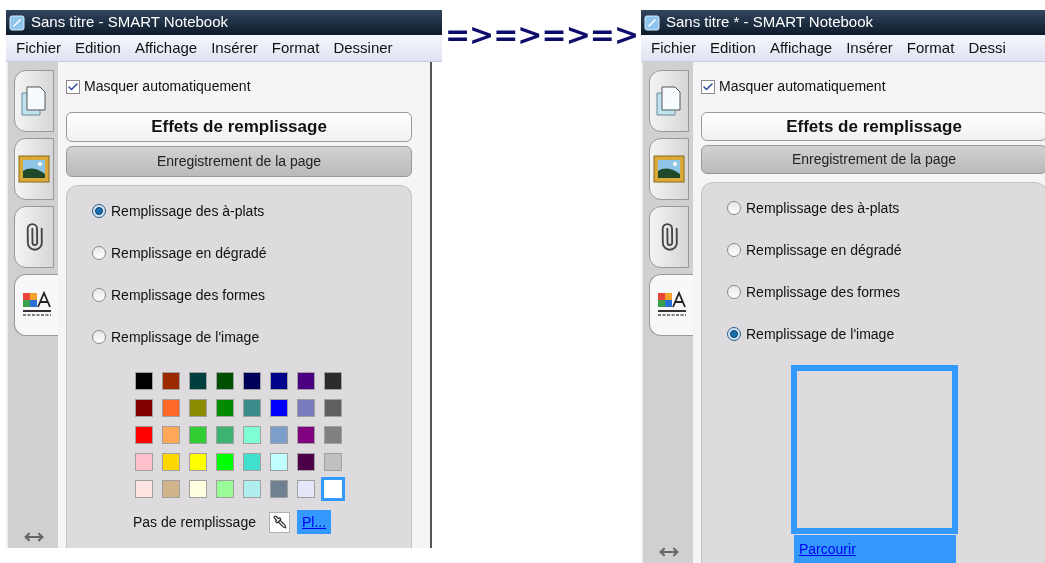  I want to click on window-title: Sans titre * - SMART Notebook, so click(770, 22).